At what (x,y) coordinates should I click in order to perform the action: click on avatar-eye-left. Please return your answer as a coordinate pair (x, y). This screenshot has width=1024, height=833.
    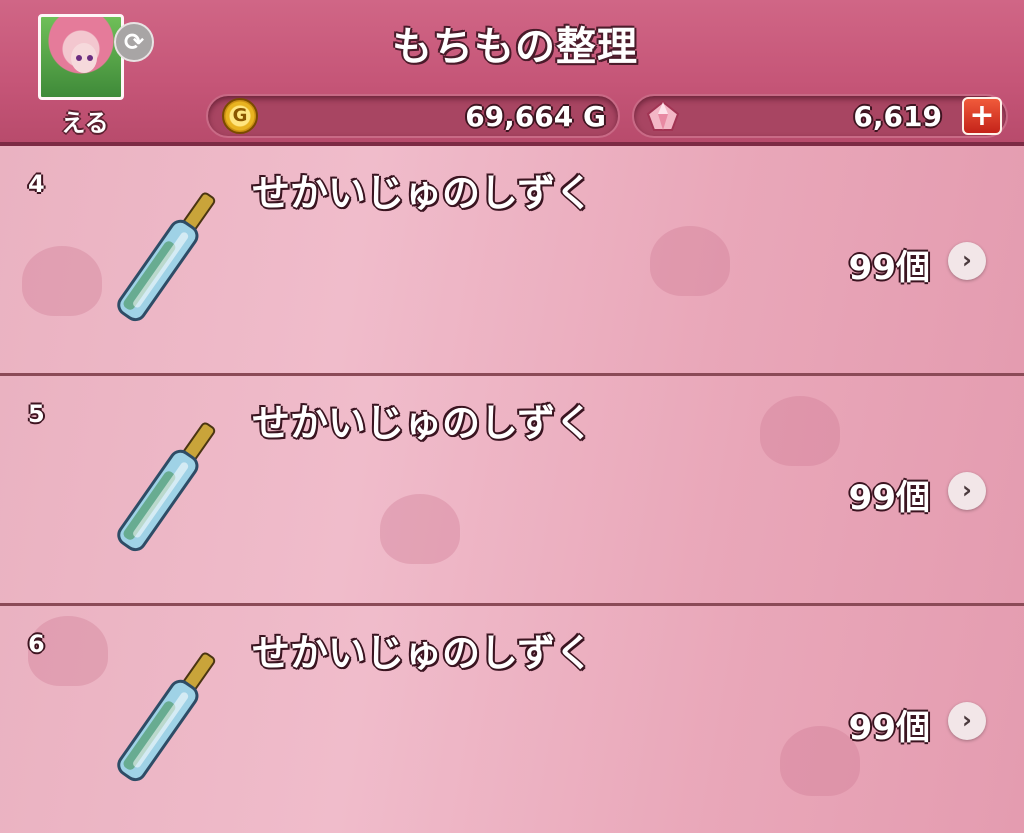
    Looking at the image, I should click on (79, 58).